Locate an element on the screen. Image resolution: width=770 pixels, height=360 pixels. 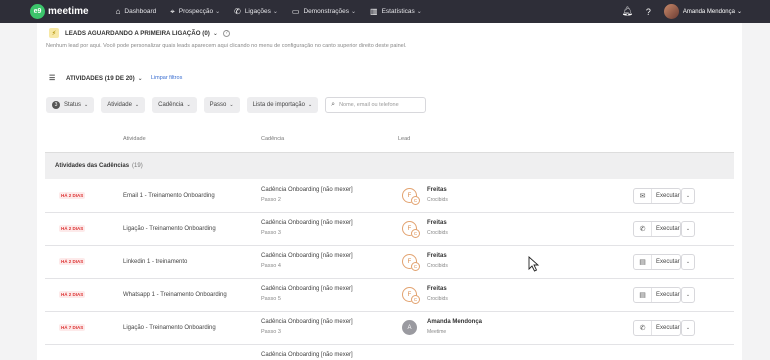
filter-count-badge: 3 is located at coordinates (56, 105).